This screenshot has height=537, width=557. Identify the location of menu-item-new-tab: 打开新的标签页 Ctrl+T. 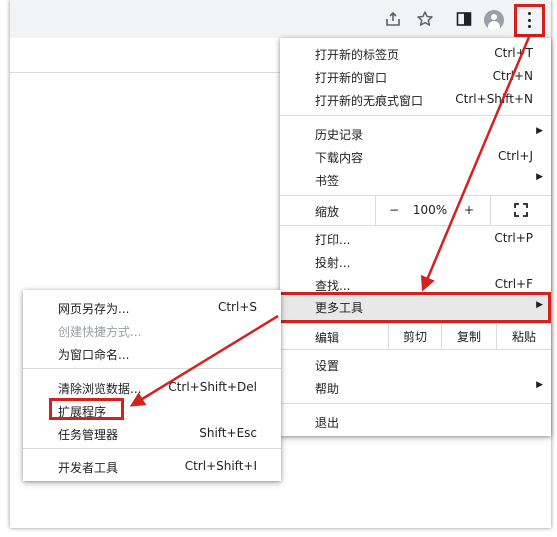
(415, 53).